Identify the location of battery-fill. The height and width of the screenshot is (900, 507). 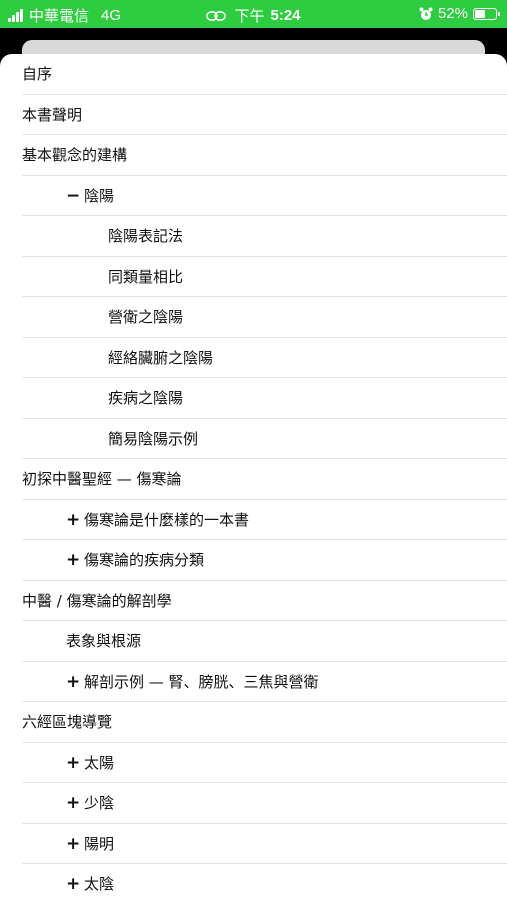
(480, 13).